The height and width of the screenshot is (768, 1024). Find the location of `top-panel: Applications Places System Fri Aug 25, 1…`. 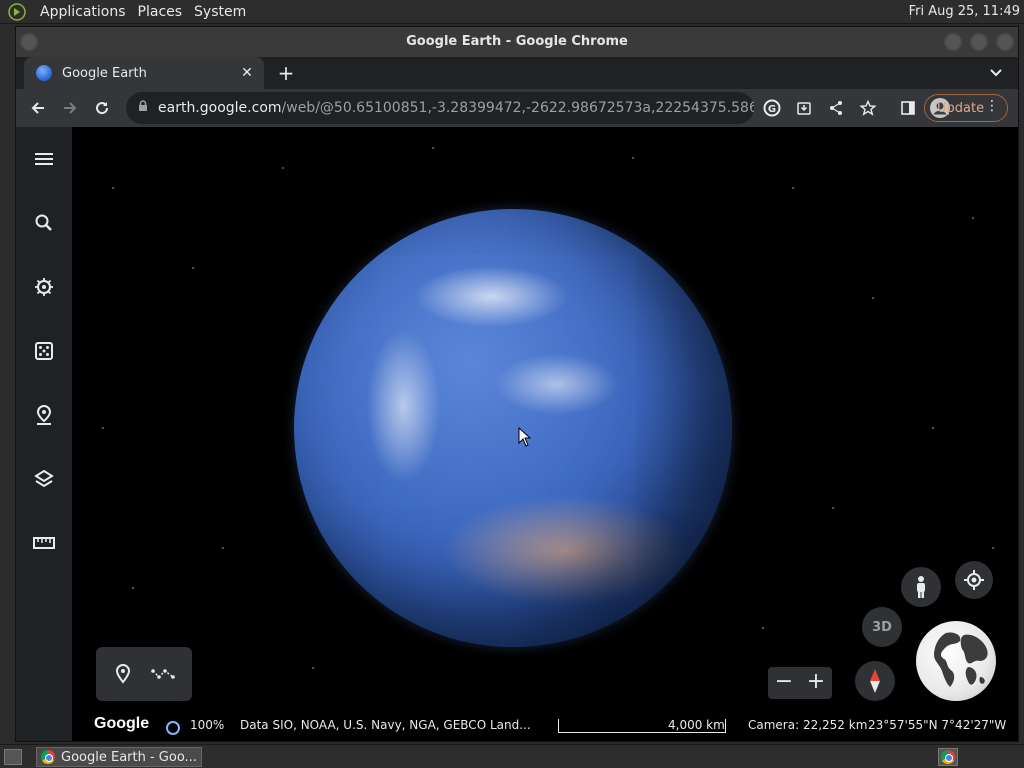

top-panel: Applications Places System Fri Aug 25, 1… is located at coordinates (512, 12).